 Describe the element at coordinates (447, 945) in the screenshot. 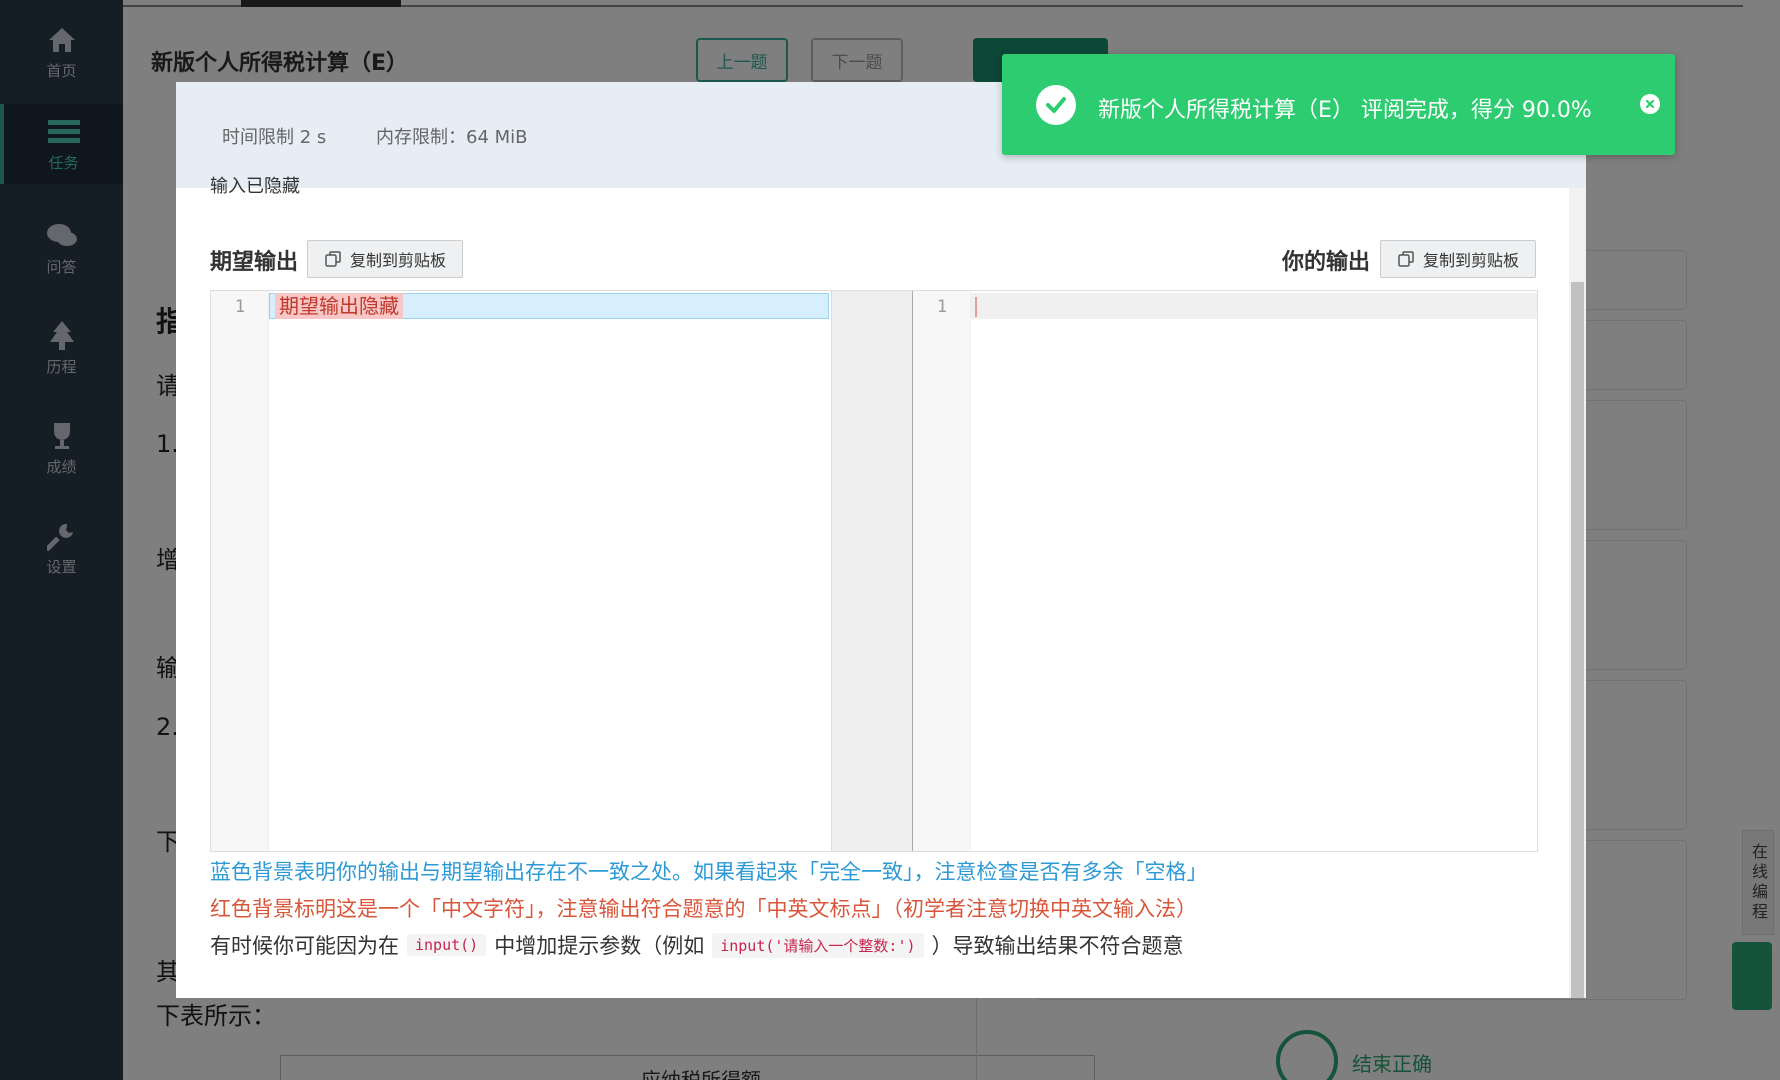

I see `code-snippet: input()` at that location.